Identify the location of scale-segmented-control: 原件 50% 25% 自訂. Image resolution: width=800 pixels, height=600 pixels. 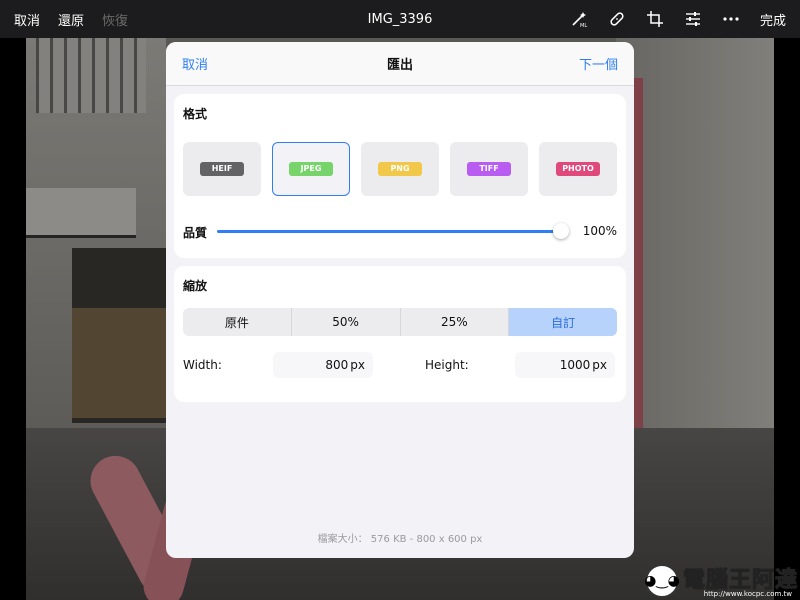
(400, 322).